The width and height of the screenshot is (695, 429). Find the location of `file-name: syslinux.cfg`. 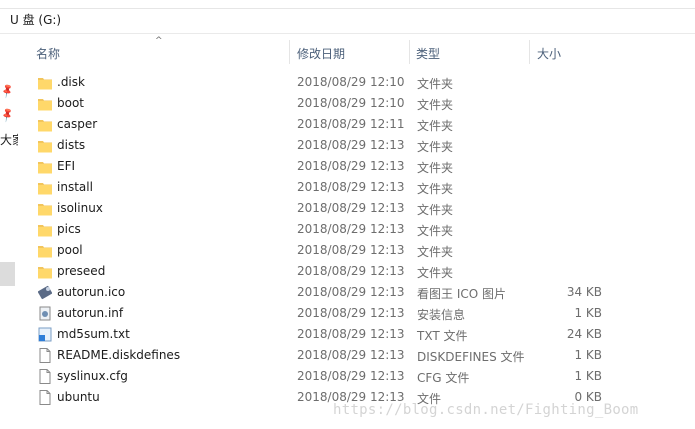

file-name: syslinux.cfg is located at coordinates (92, 376).